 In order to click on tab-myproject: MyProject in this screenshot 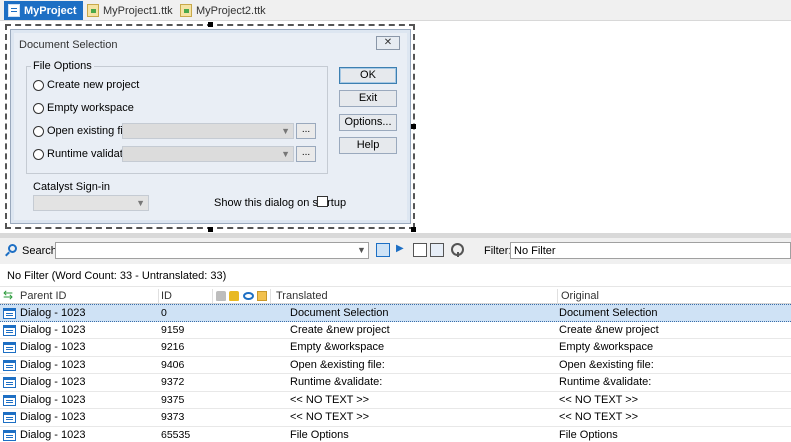, I will do `click(43, 10)`.